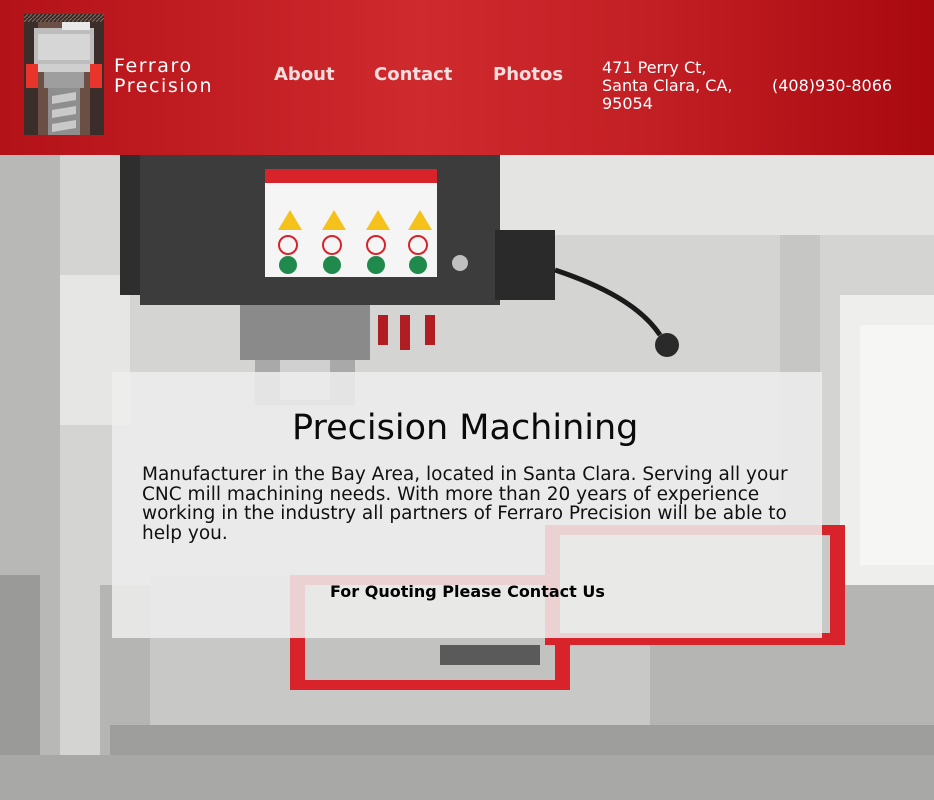 This screenshot has width=934, height=800. I want to click on address-text: 471 Perry Ct, Santa Clara, CA, 95054, so click(677, 86).